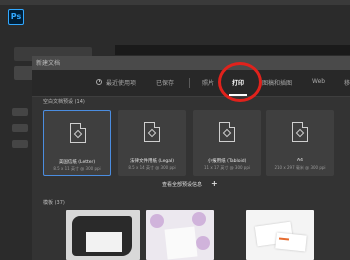 This screenshot has height=260, width=350. I want to click on preset-name: 小报用纸 (Tabloid), so click(227, 161).